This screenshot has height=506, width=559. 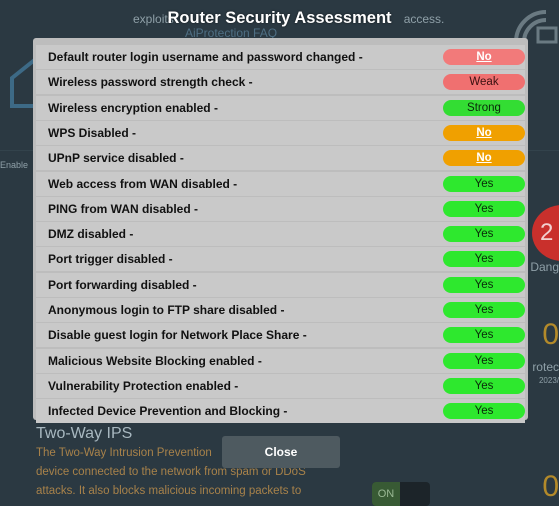 What do you see at coordinates (281, 452) in the screenshot?
I see `close-button: Close` at bounding box center [281, 452].